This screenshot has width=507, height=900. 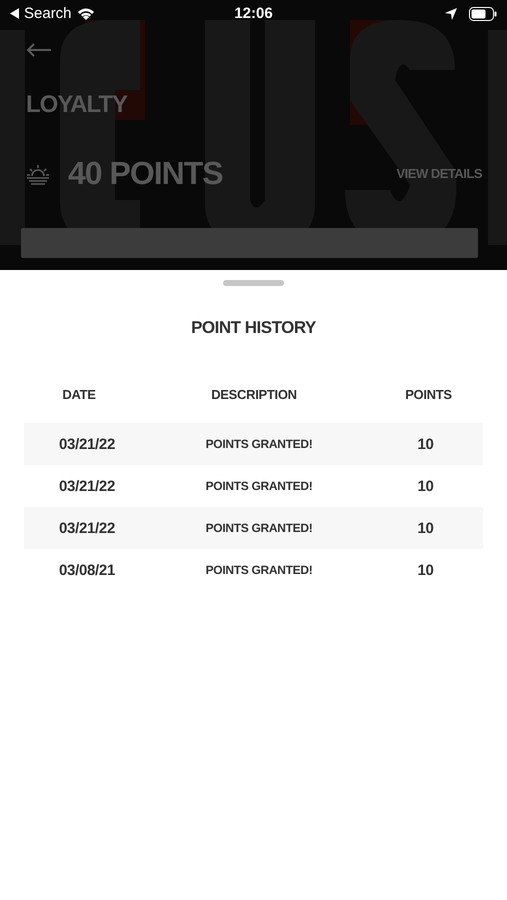 What do you see at coordinates (79, 394) in the screenshot?
I see `column-header: DATE` at bounding box center [79, 394].